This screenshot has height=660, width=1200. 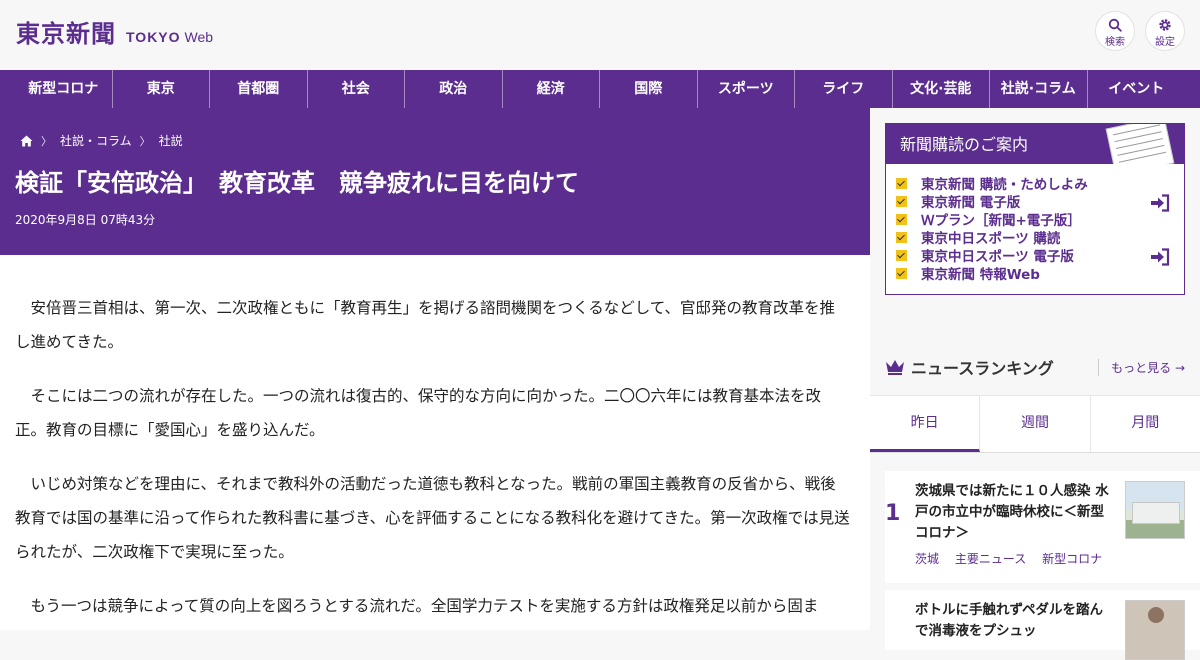 I want to click on tag-main-news: 主要ニュース, so click(x=990, y=559).